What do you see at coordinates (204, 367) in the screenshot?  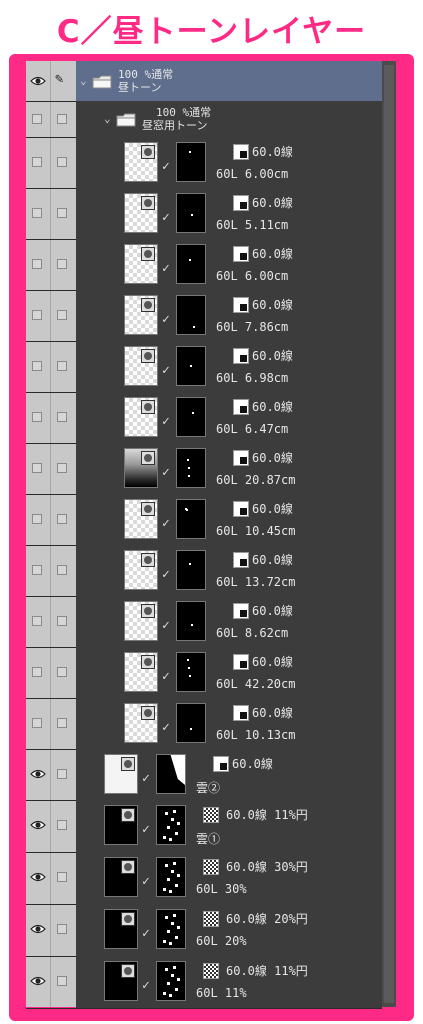 I see `tone-layer-row: ✓ 60.0線 60L 6.98cm` at bounding box center [204, 367].